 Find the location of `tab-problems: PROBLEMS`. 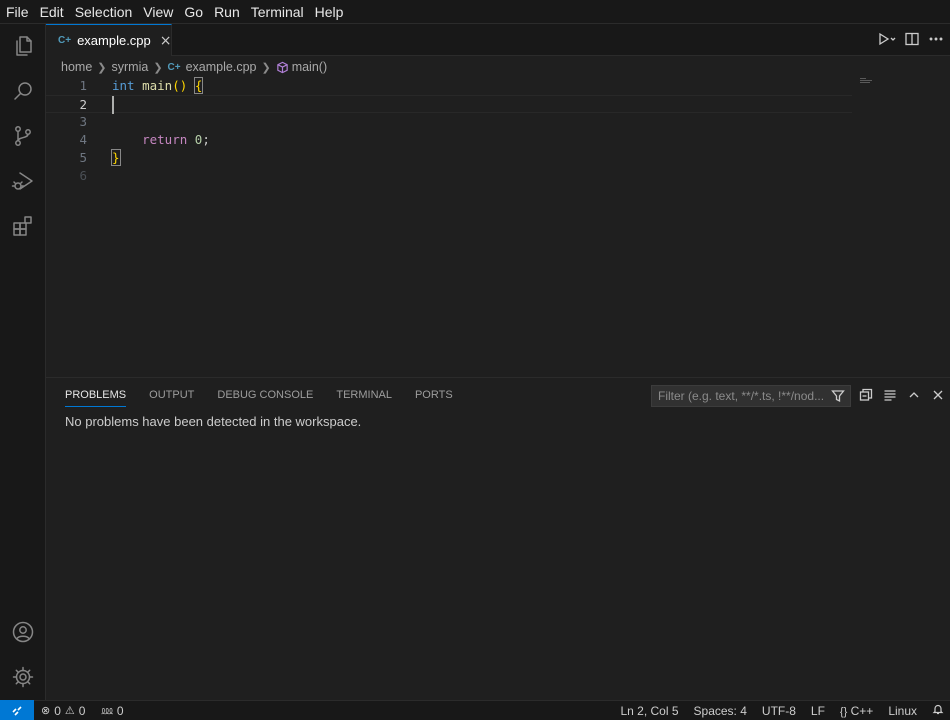

tab-problems: PROBLEMS is located at coordinates (96, 397).